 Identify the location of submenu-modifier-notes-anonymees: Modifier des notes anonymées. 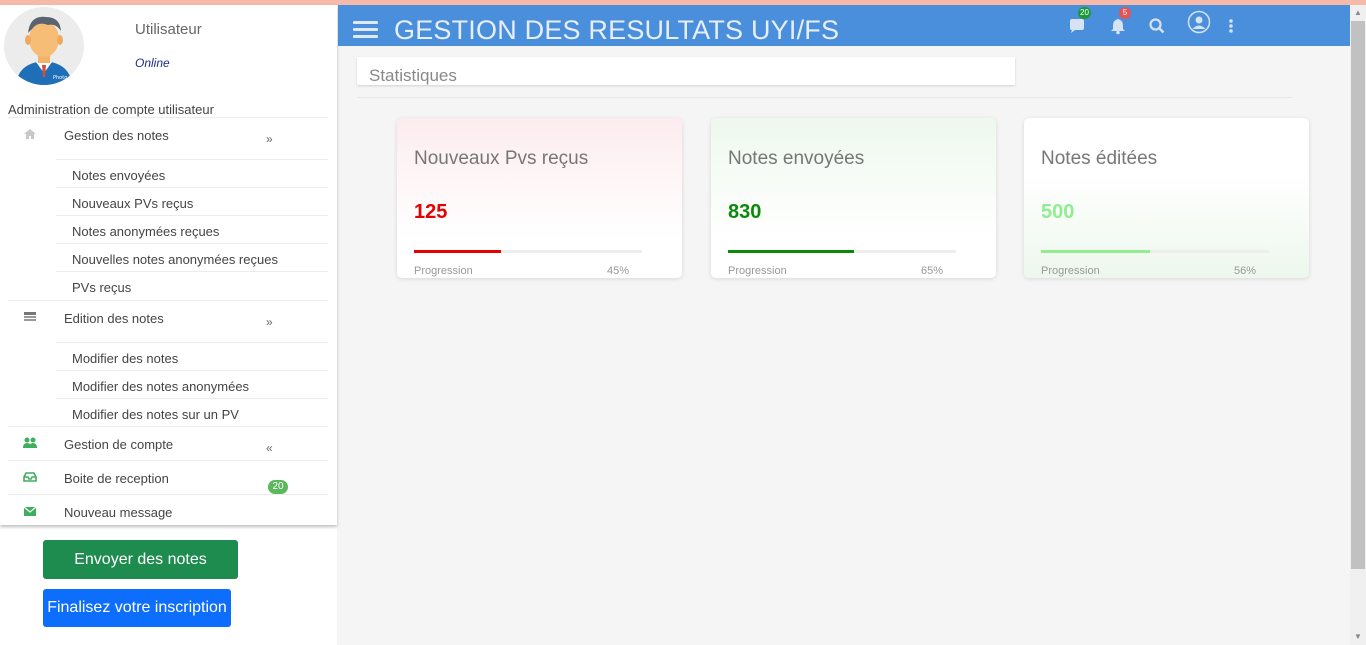
(192, 384).